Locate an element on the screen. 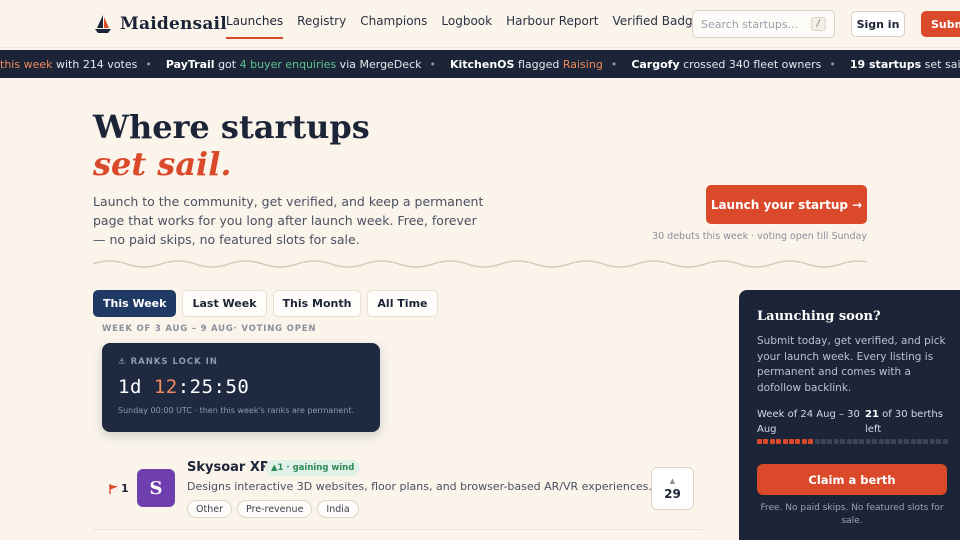 This screenshot has width=960, height=540. brand-name: Maidensail is located at coordinates (173, 24).